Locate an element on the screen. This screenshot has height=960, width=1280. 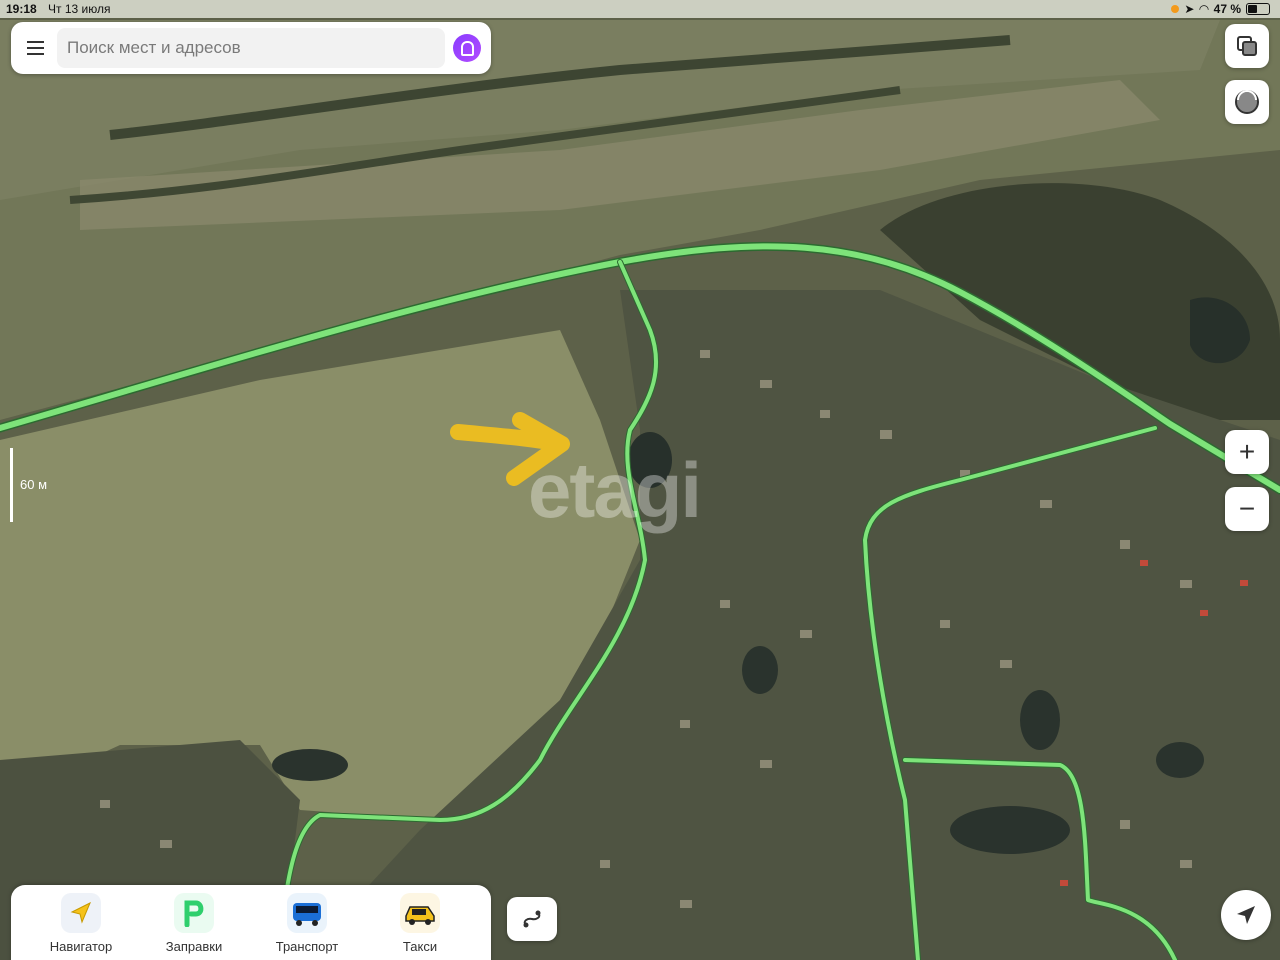
zoom-in-button: + is located at coordinates (1247, 452).